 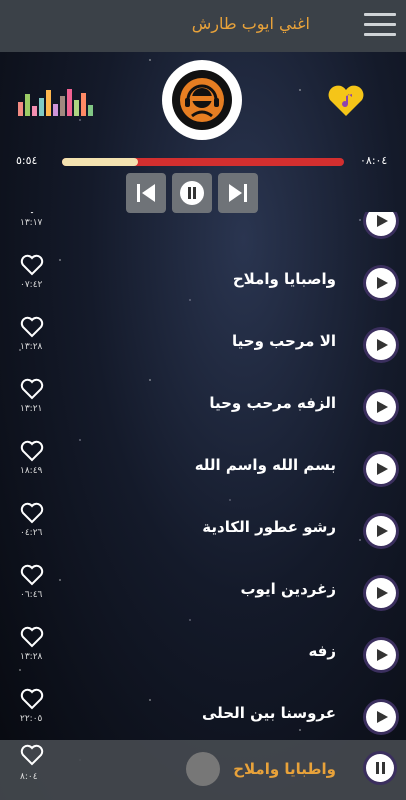 I want to click on equalizer-icon, so click(x=59, y=101).